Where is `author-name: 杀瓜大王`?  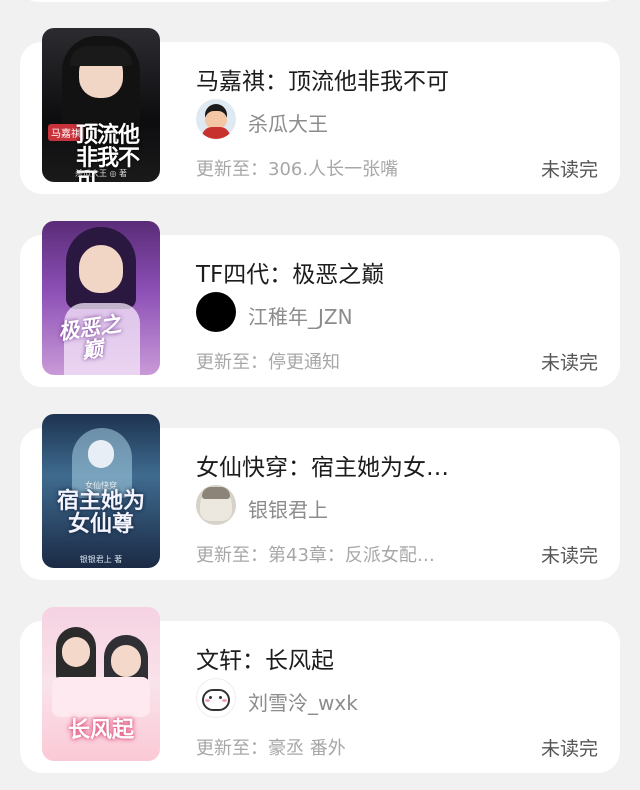 author-name: 杀瓜大王 is located at coordinates (288, 122).